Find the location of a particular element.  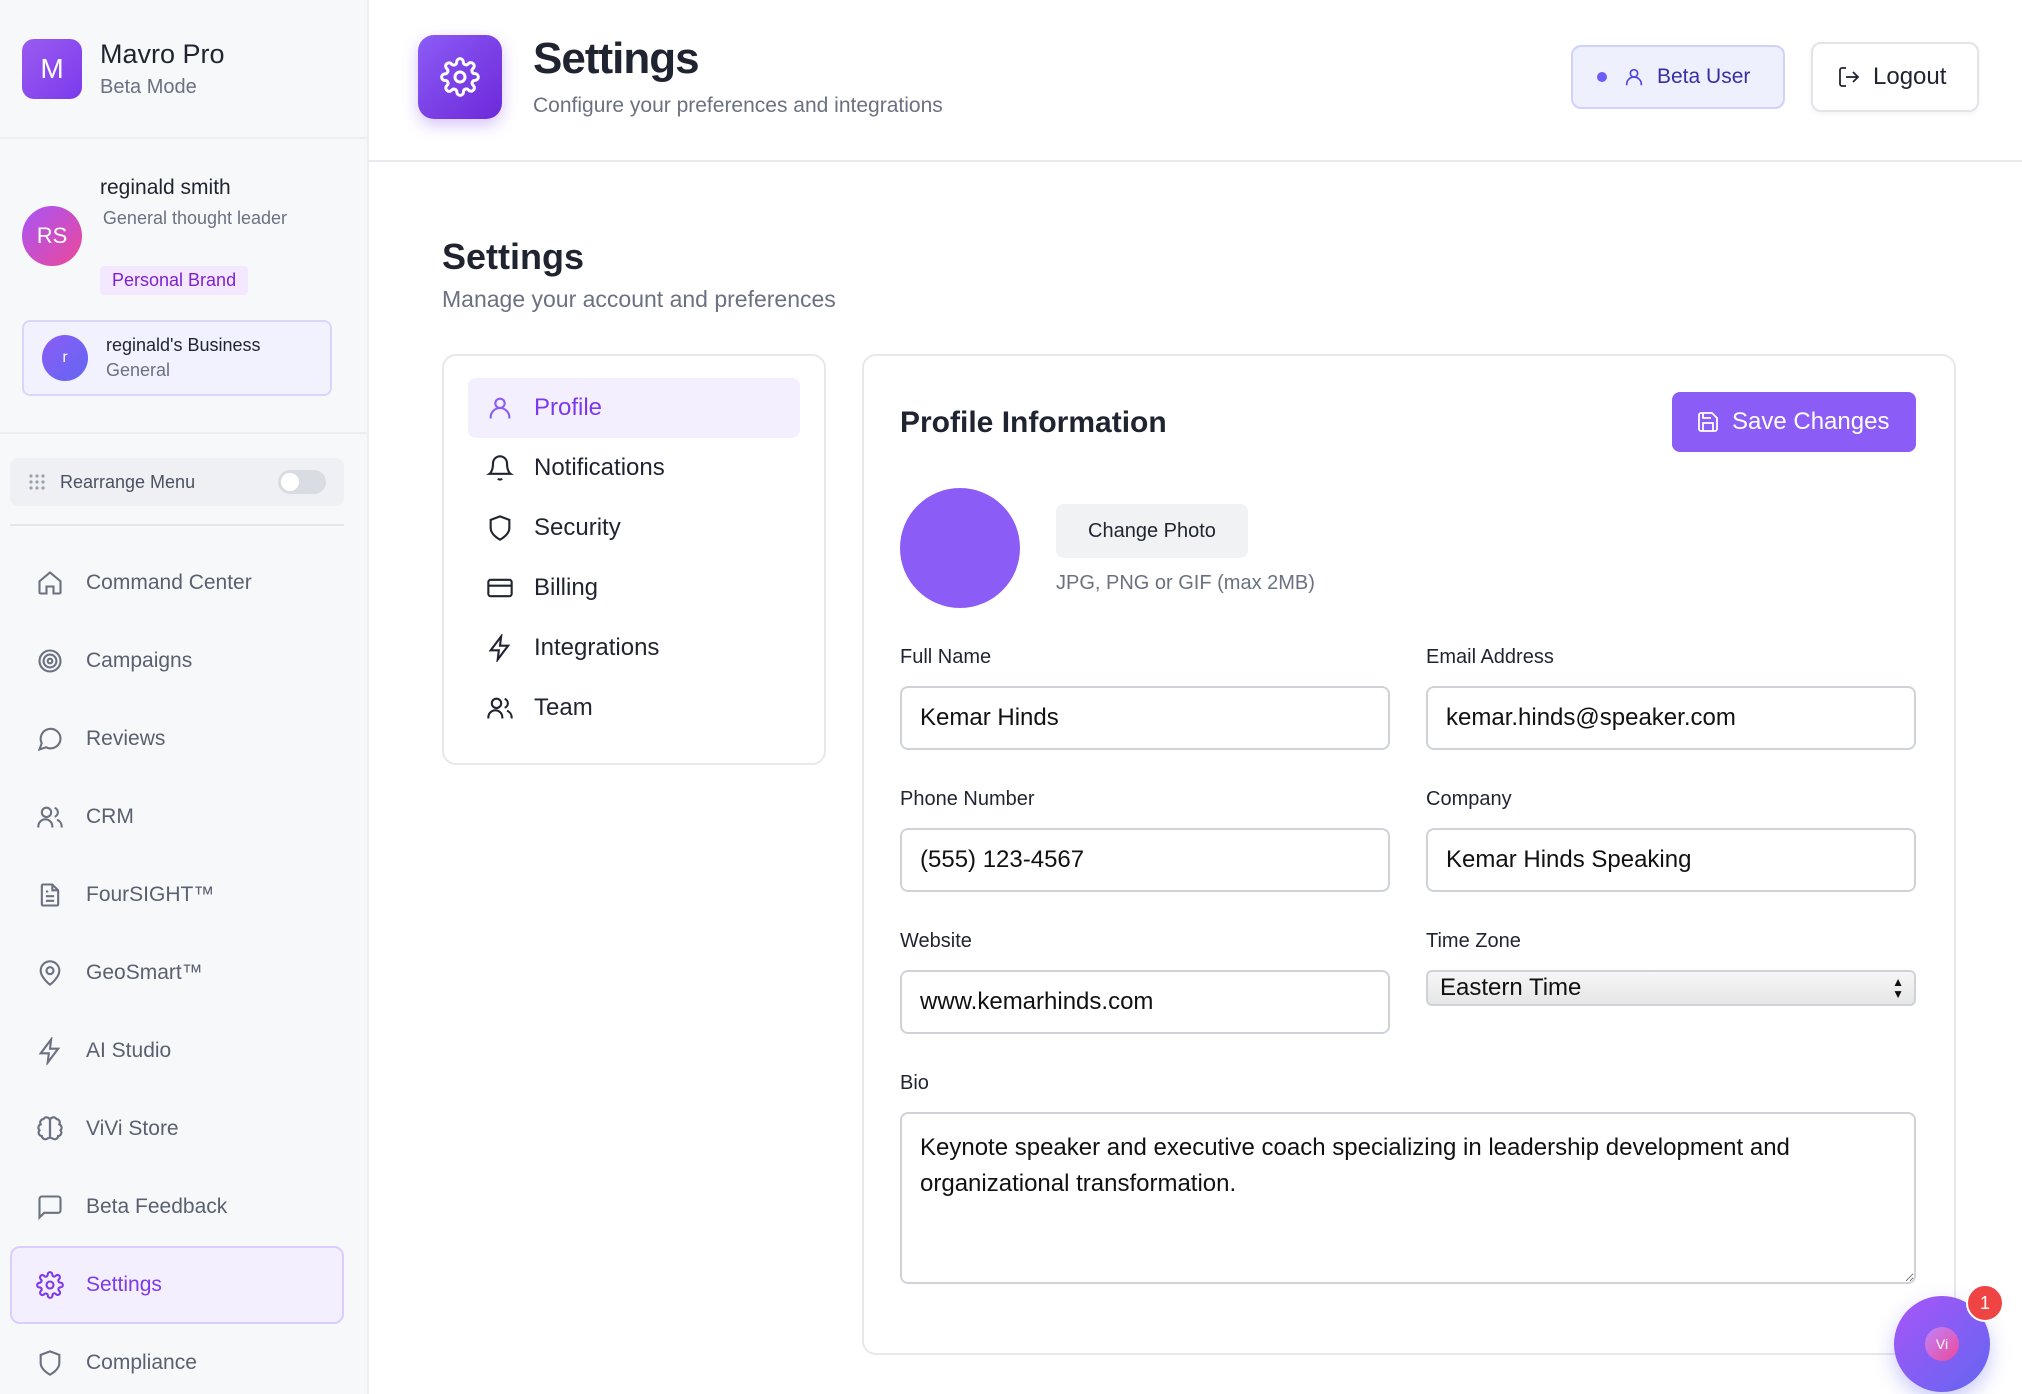

save-icon is located at coordinates (1708, 422).